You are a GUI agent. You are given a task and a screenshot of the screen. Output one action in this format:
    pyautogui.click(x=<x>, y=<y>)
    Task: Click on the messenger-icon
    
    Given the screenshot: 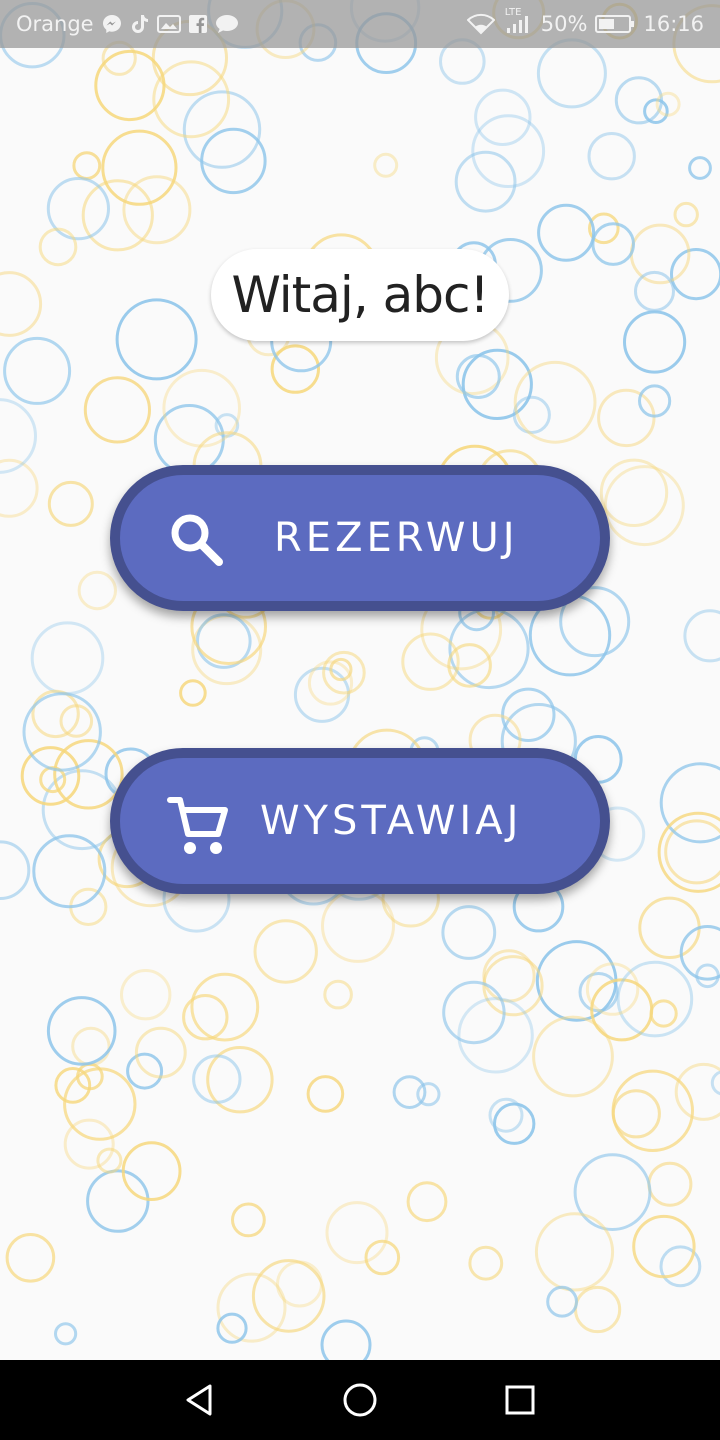 What is the action you would take?
    pyautogui.click(x=112, y=24)
    